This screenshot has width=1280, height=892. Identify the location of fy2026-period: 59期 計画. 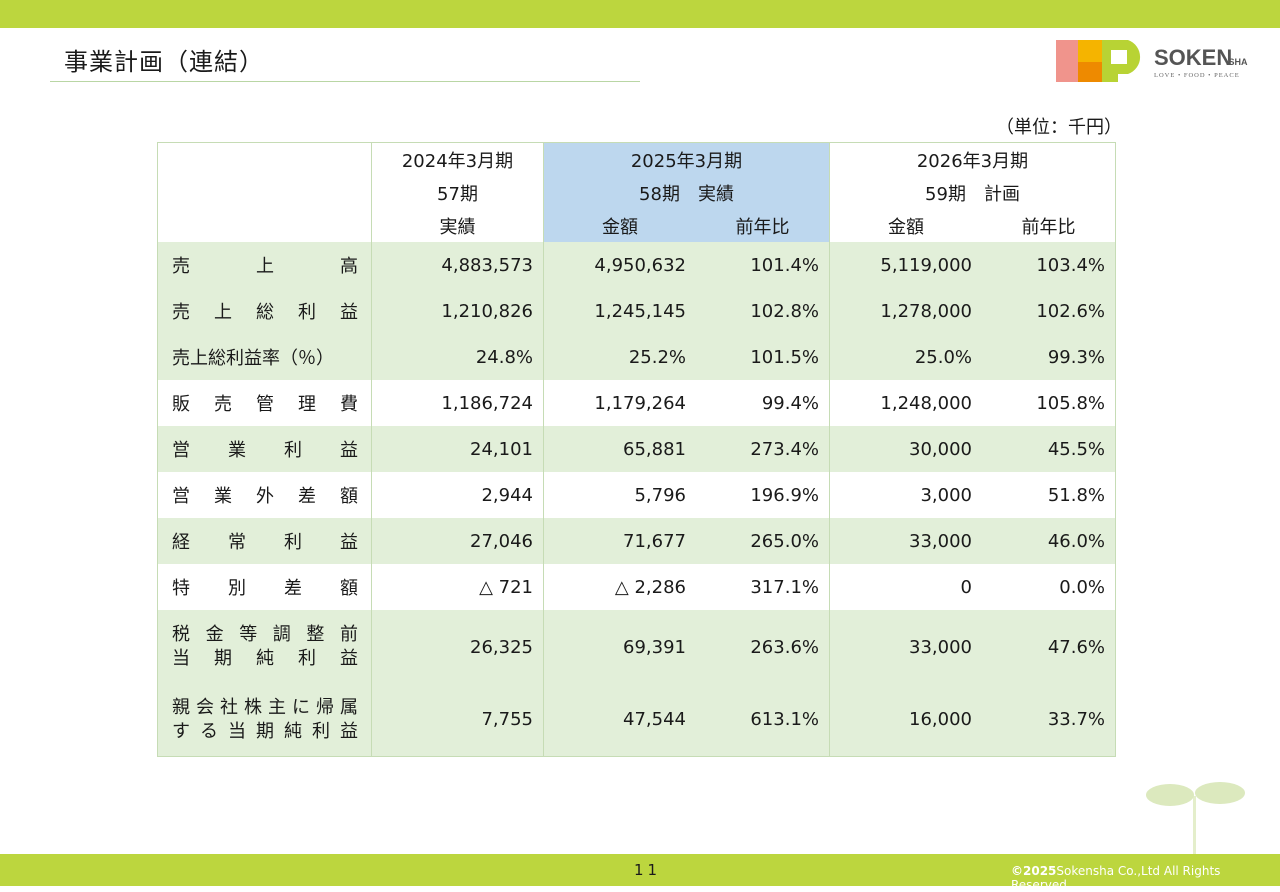
(972, 192).